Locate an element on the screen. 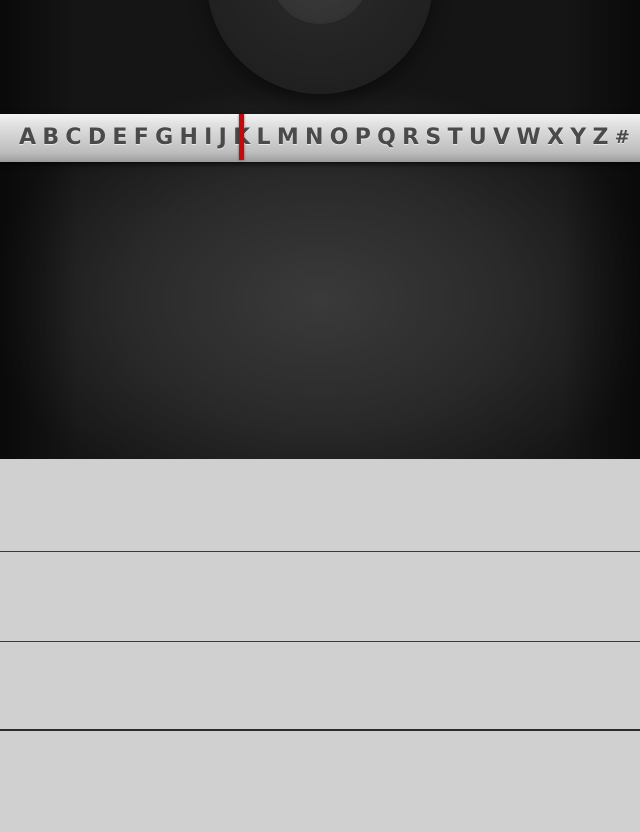 Image resolution: width=640 pixels, height=832 pixels. selection-indicator is located at coordinates (241, 137).